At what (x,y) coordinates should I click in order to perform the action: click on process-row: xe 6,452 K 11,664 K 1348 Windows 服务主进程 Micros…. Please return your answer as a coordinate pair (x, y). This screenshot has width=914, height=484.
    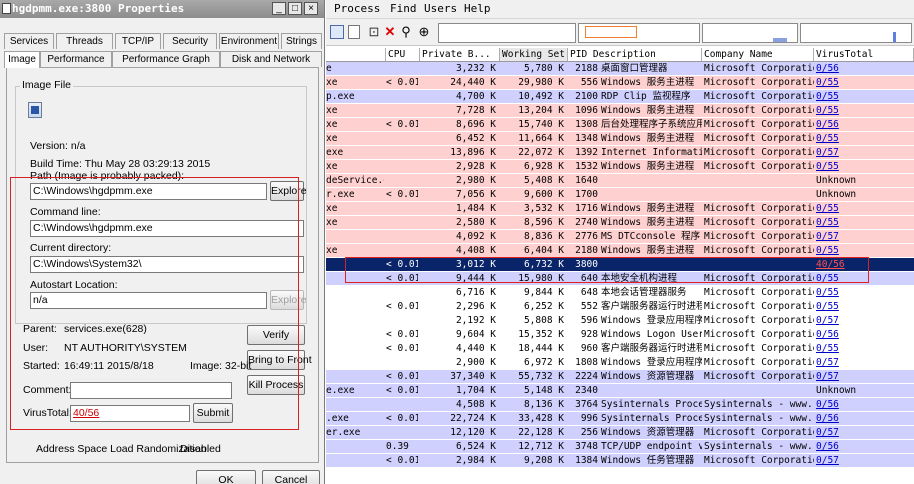
    Looking at the image, I should click on (620, 138).